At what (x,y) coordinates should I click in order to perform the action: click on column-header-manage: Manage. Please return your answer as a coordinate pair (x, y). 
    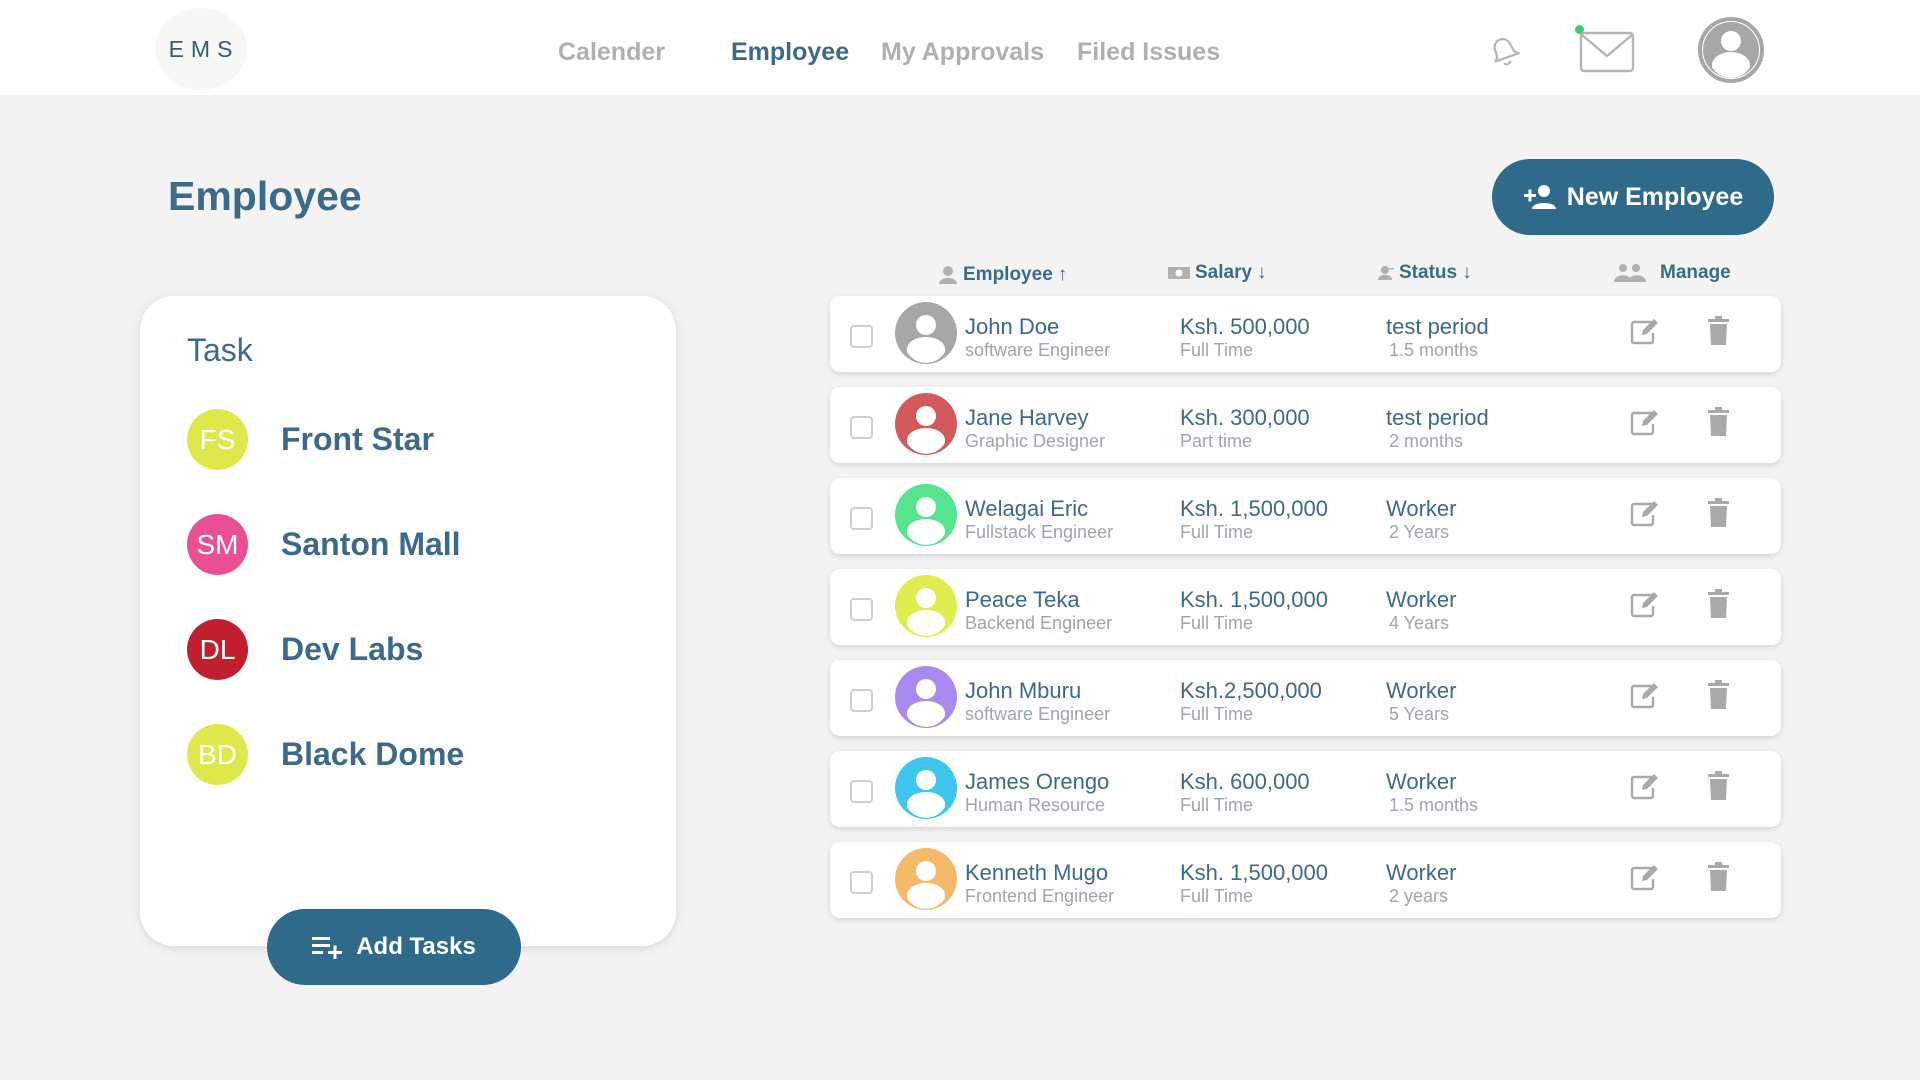
    Looking at the image, I should click on (1672, 273).